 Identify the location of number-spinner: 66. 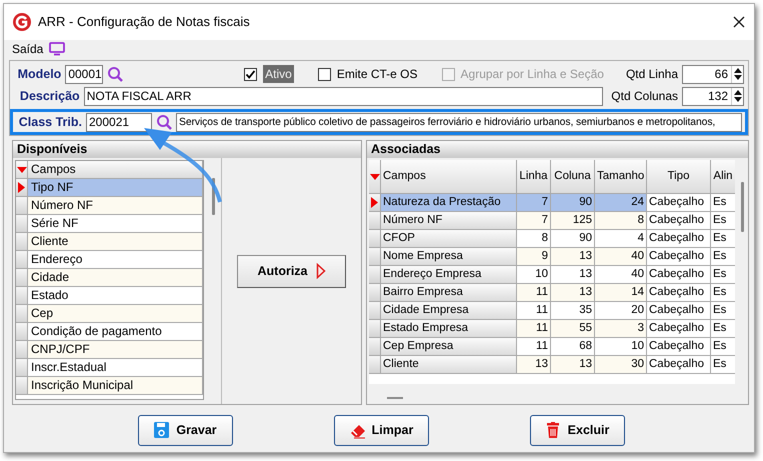
(713, 74).